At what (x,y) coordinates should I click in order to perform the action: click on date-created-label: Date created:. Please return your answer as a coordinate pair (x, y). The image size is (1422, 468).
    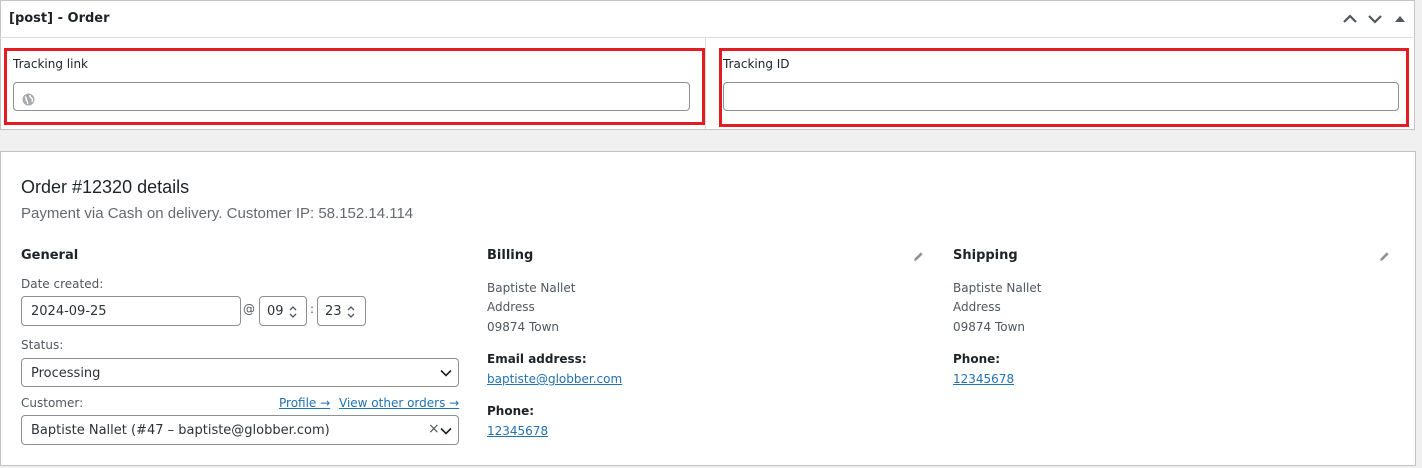
    Looking at the image, I should click on (62, 284).